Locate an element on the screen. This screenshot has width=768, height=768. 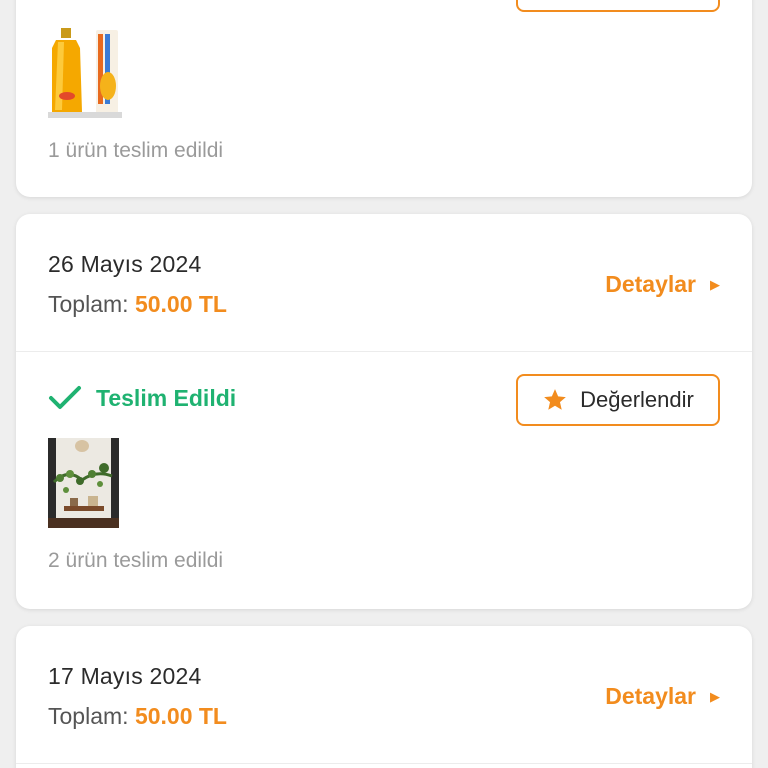
rate-button: Değerlendir is located at coordinates (618, 400).